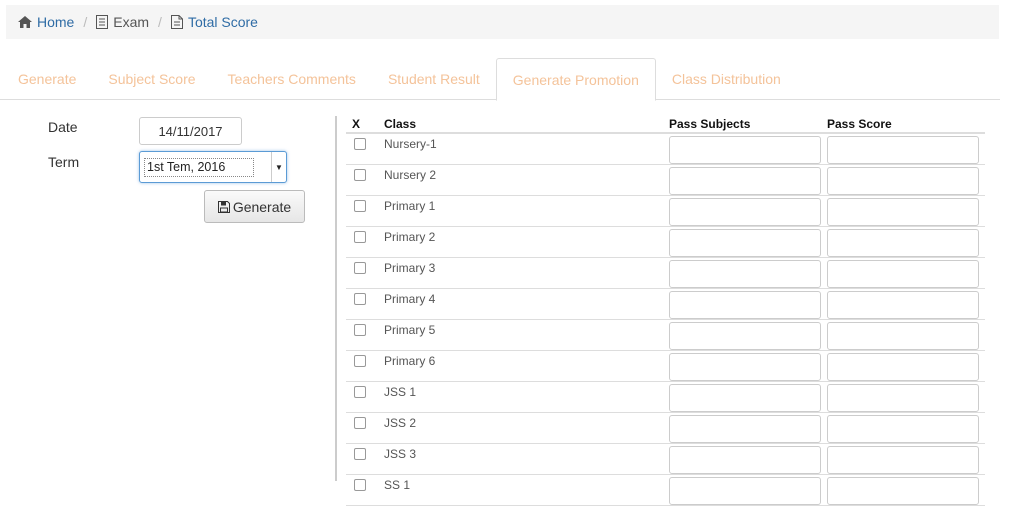 Image resolution: width=1011 pixels, height=506 pixels. I want to click on column-header-class: Class, so click(400, 124).